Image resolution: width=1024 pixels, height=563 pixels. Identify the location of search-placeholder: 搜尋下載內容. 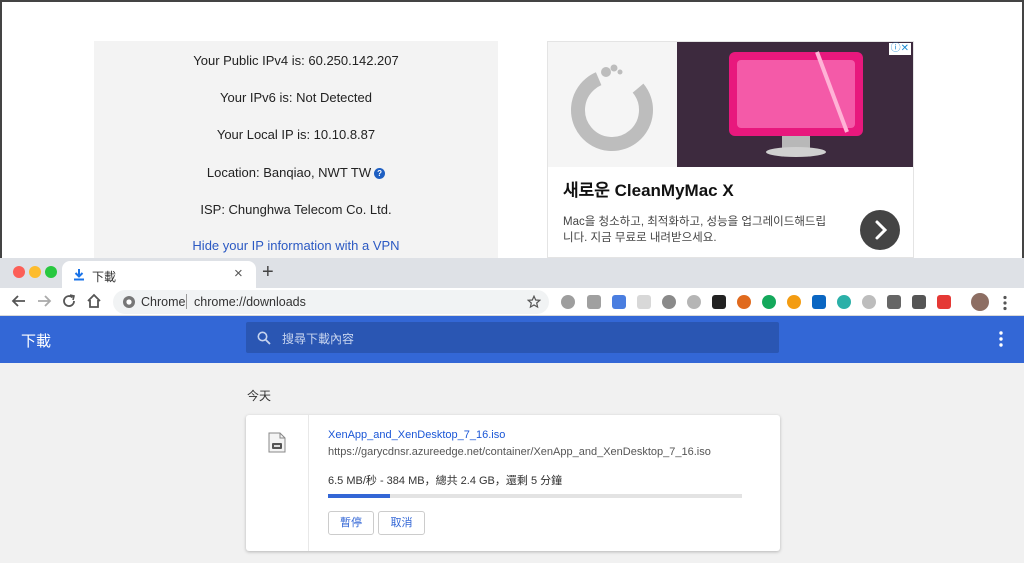
(318, 339).